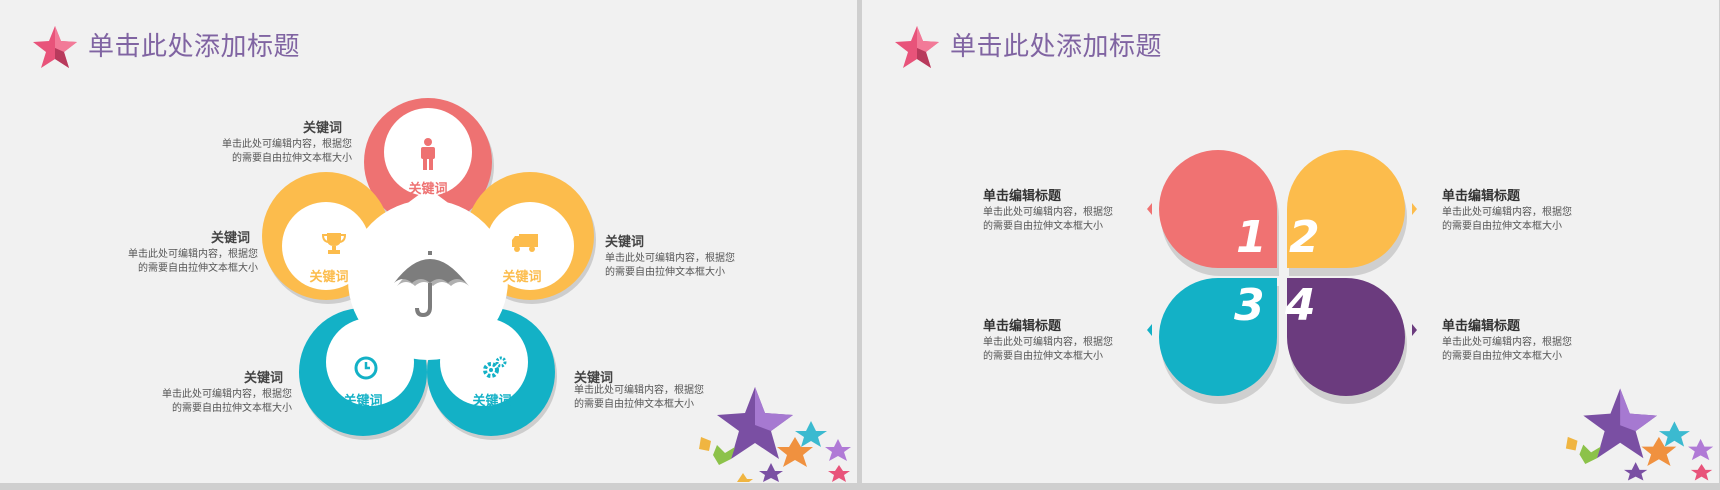 The width and height of the screenshot is (1720, 490). Describe the element at coordinates (329, 277) in the screenshot. I see `petal-label-left: 关键词` at that location.